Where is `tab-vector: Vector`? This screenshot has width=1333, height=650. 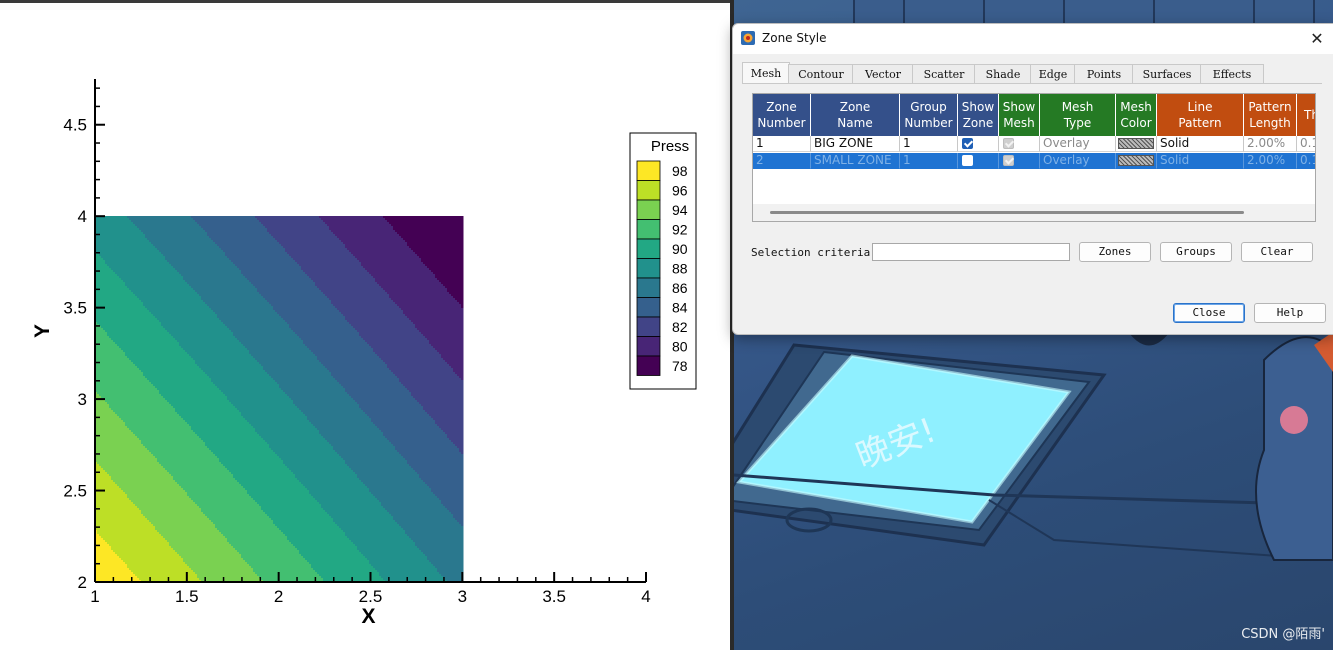 tab-vector: Vector is located at coordinates (883, 74).